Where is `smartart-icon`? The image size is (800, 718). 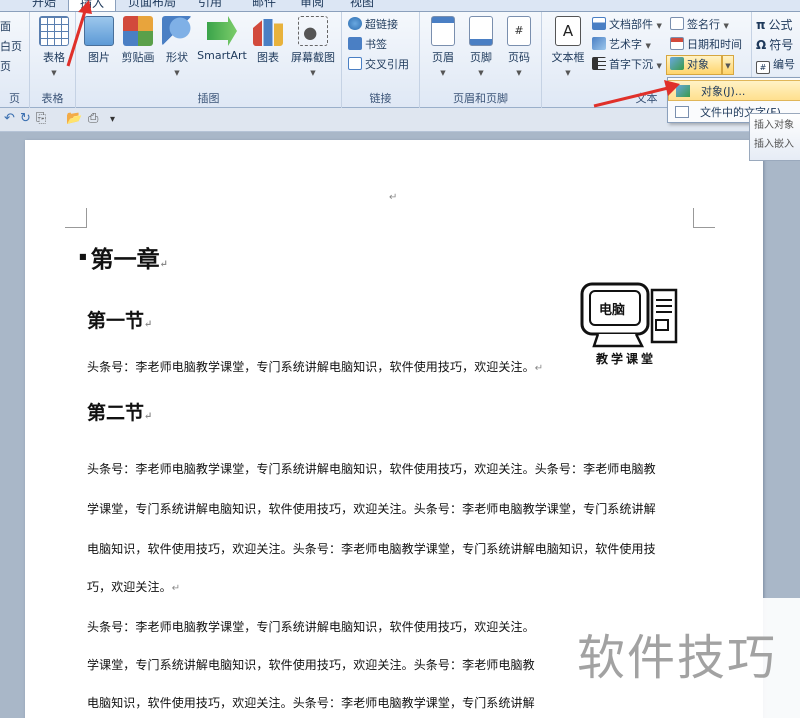 smartart-icon is located at coordinates (222, 31).